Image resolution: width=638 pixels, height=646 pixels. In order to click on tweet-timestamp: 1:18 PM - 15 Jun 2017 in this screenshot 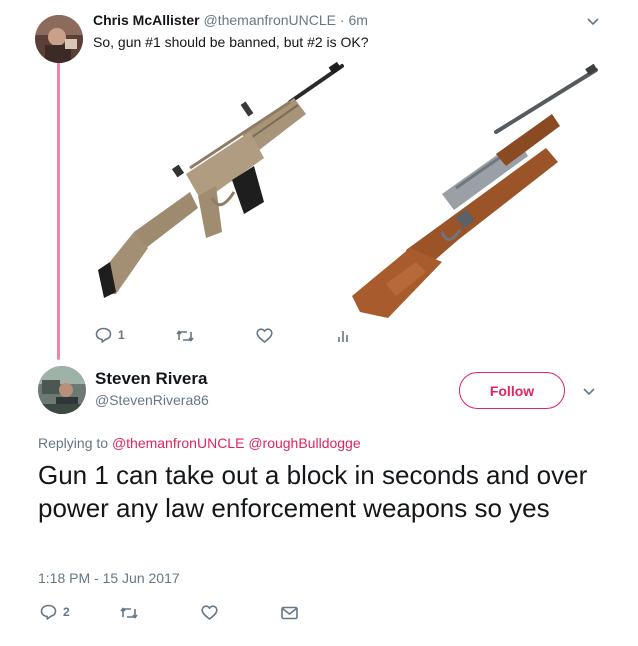, I will do `click(109, 578)`.